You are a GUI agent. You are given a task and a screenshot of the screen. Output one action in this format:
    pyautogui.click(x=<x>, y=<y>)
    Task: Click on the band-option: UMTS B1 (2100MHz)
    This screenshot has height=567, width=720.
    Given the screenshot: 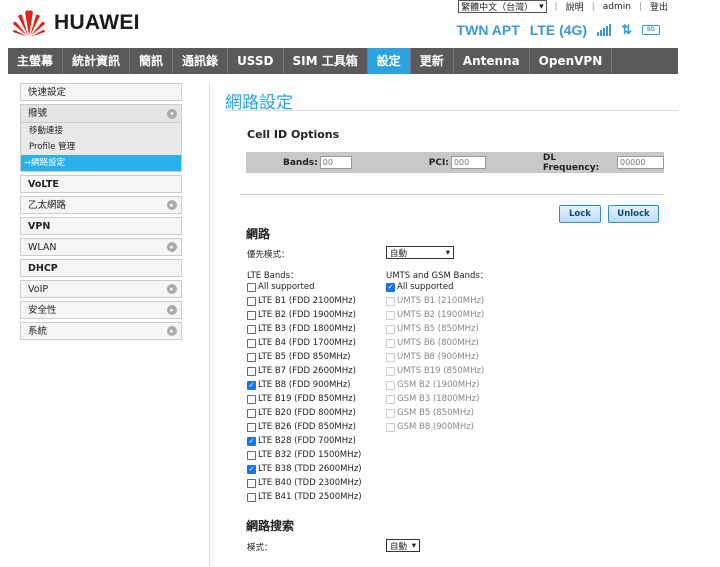 What is the action you would take?
    pyautogui.click(x=435, y=301)
    